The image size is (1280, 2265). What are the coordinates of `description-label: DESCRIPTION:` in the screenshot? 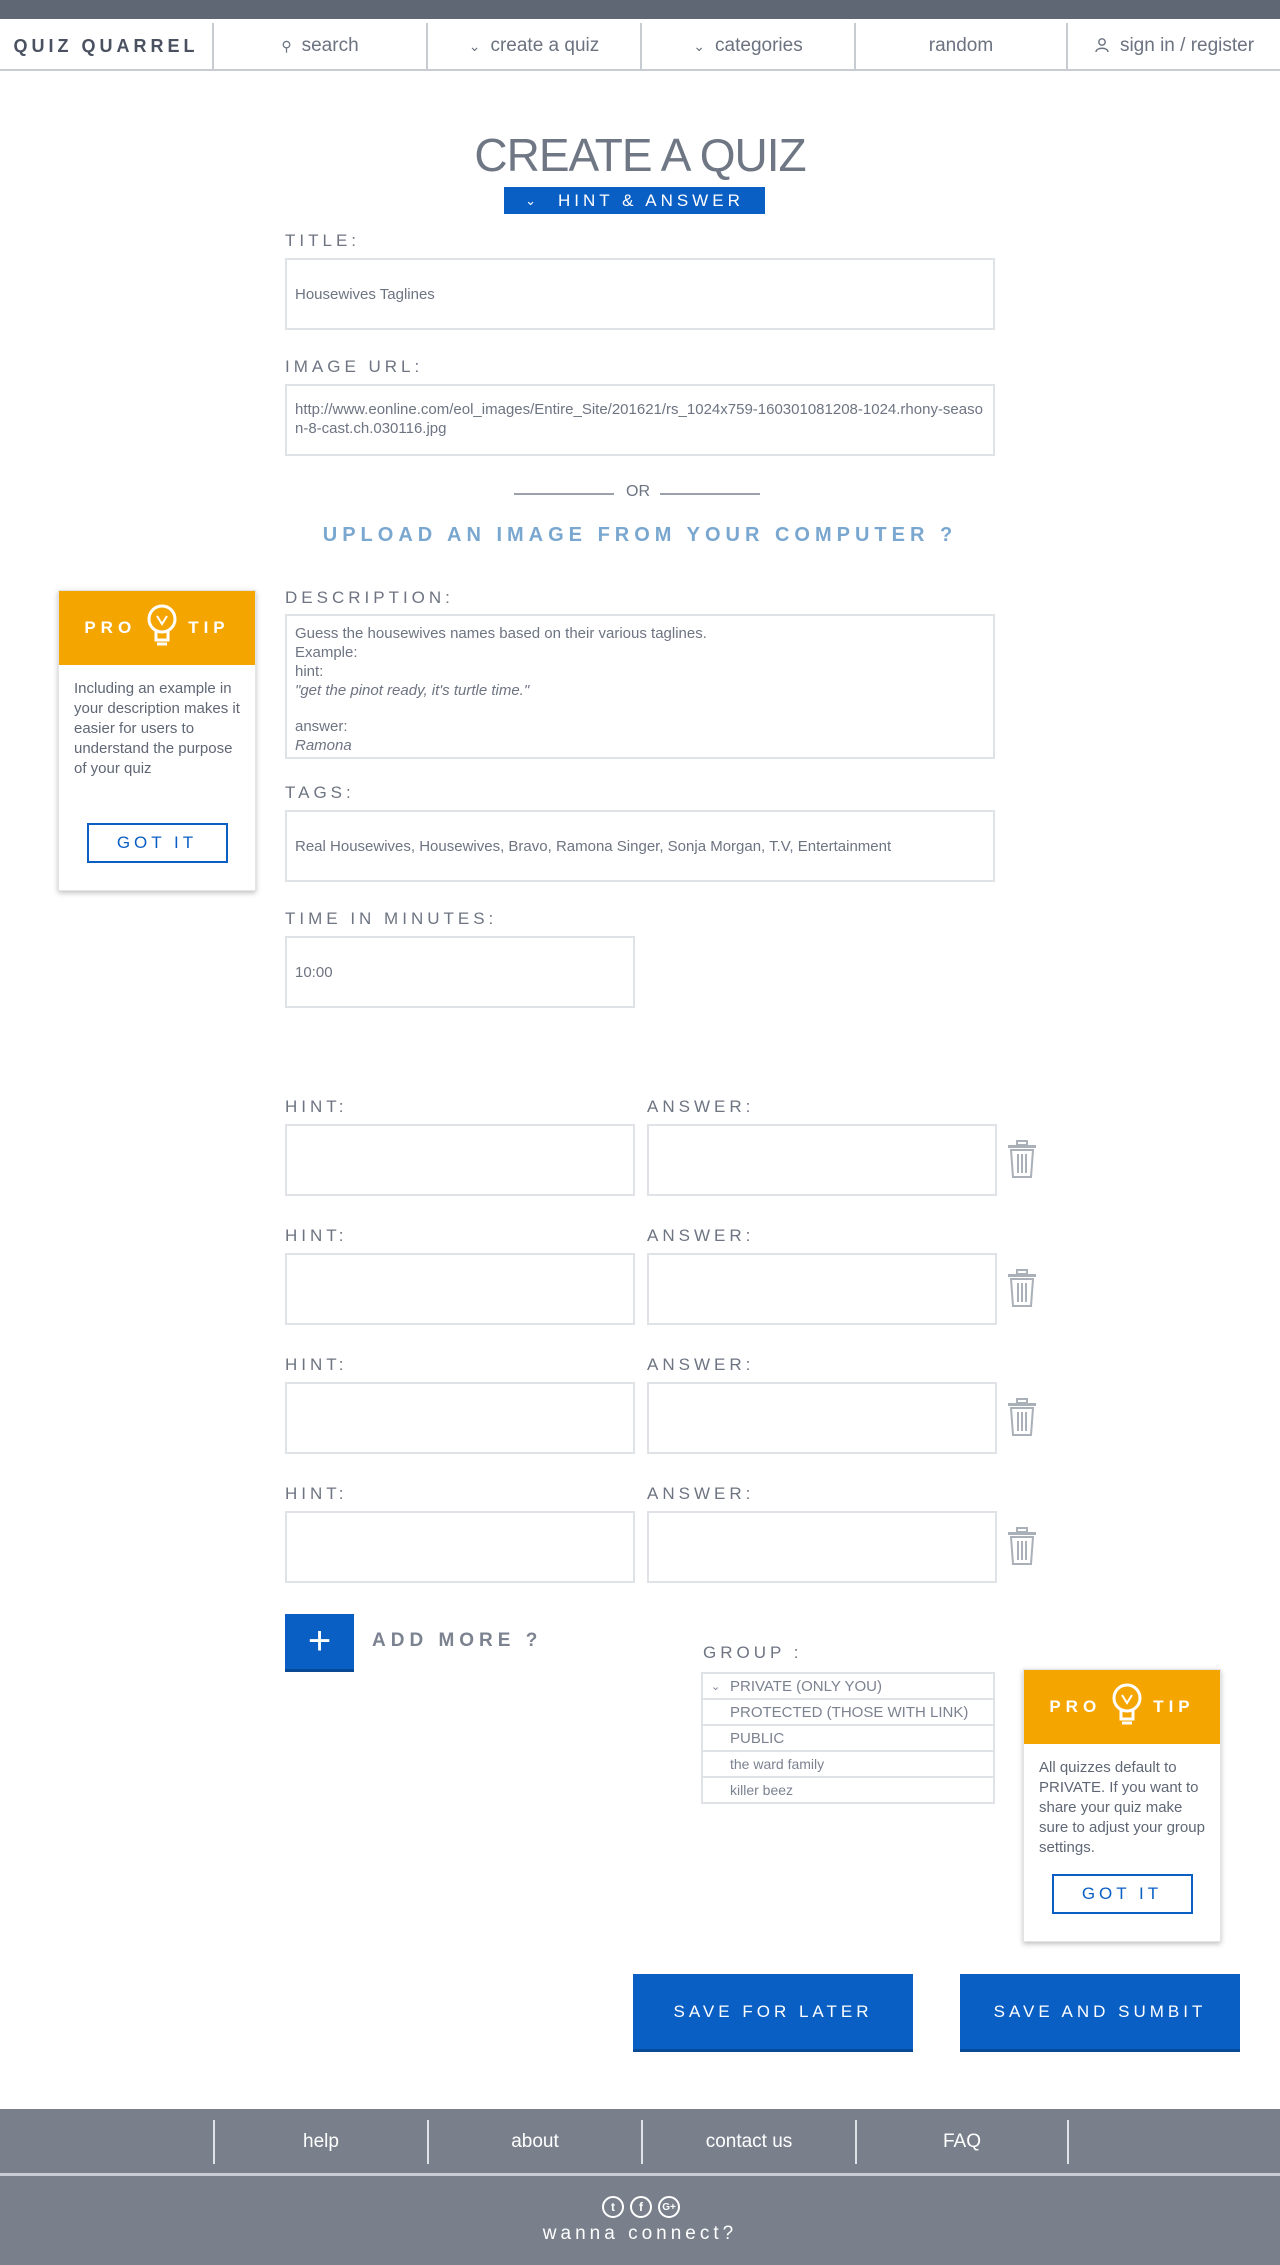 It's located at (369, 597).